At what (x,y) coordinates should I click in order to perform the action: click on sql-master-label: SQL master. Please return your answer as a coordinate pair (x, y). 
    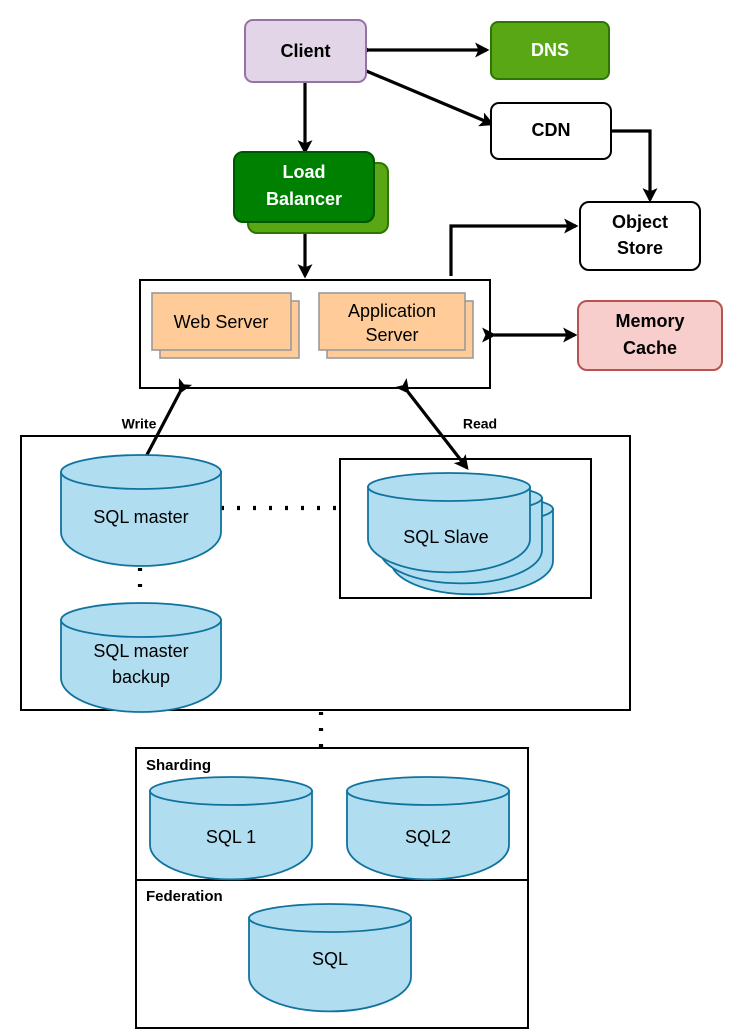
    Looking at the image, I should click on (140, 517).